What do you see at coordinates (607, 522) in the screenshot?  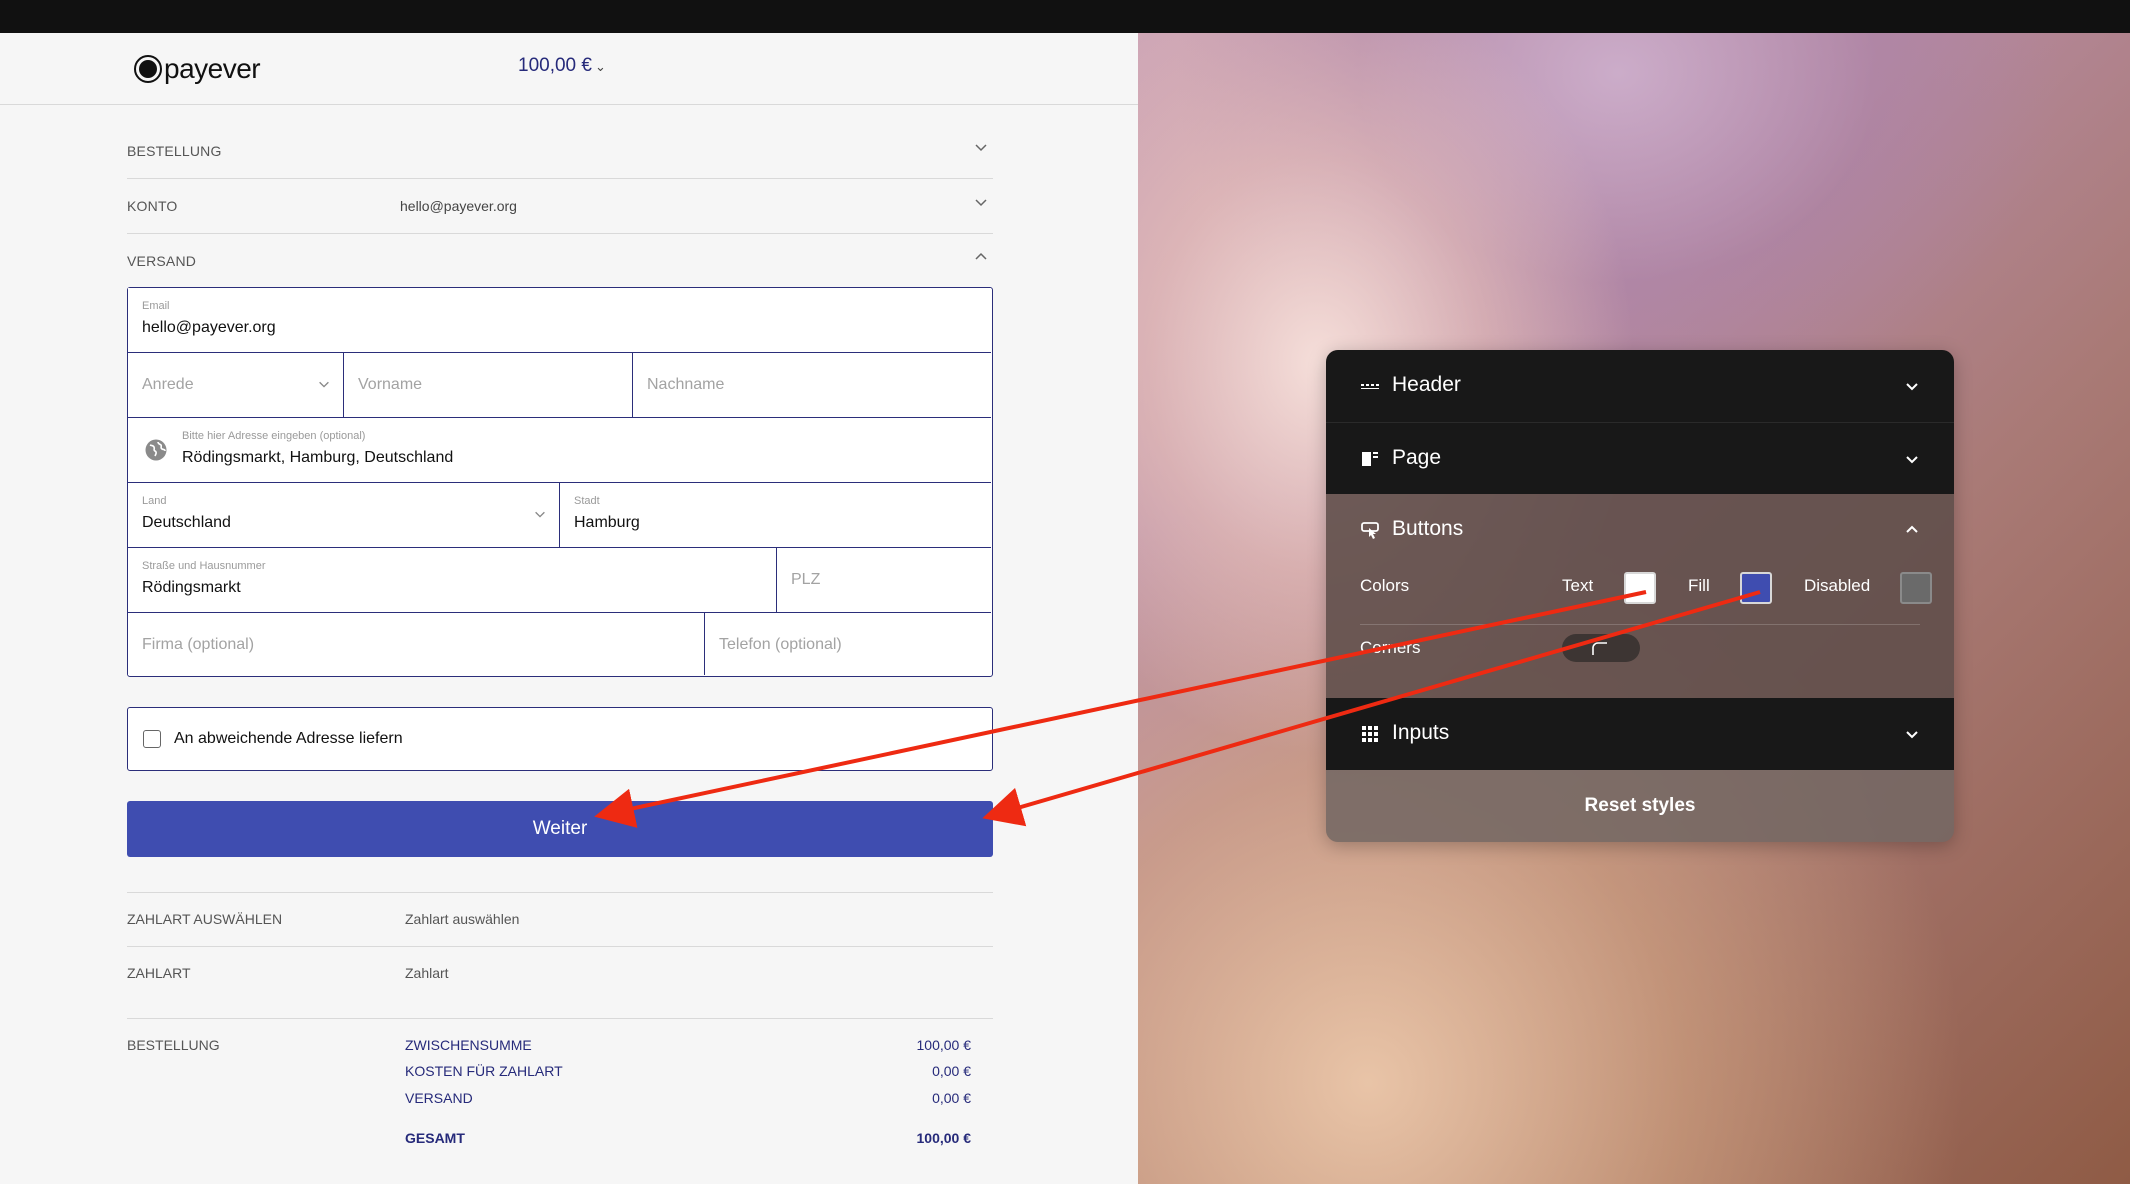 I see `field-value: Hamburg` at bounding box center [607, 522].